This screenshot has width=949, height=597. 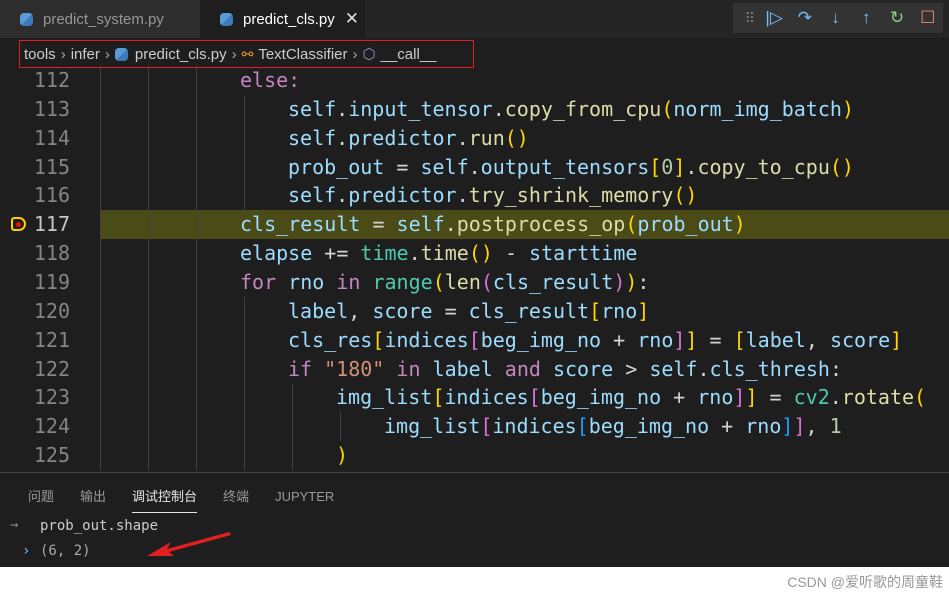 I want to click on panel-tab: 终端, so click(x=236, y=500).